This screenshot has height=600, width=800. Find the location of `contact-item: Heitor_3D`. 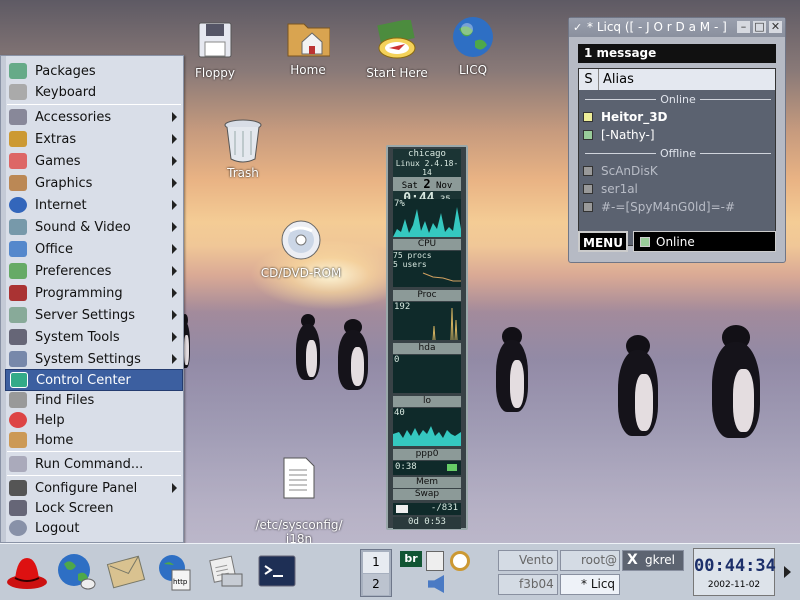

contact-item: Heitor_3D is located at coordinates (625, 117).